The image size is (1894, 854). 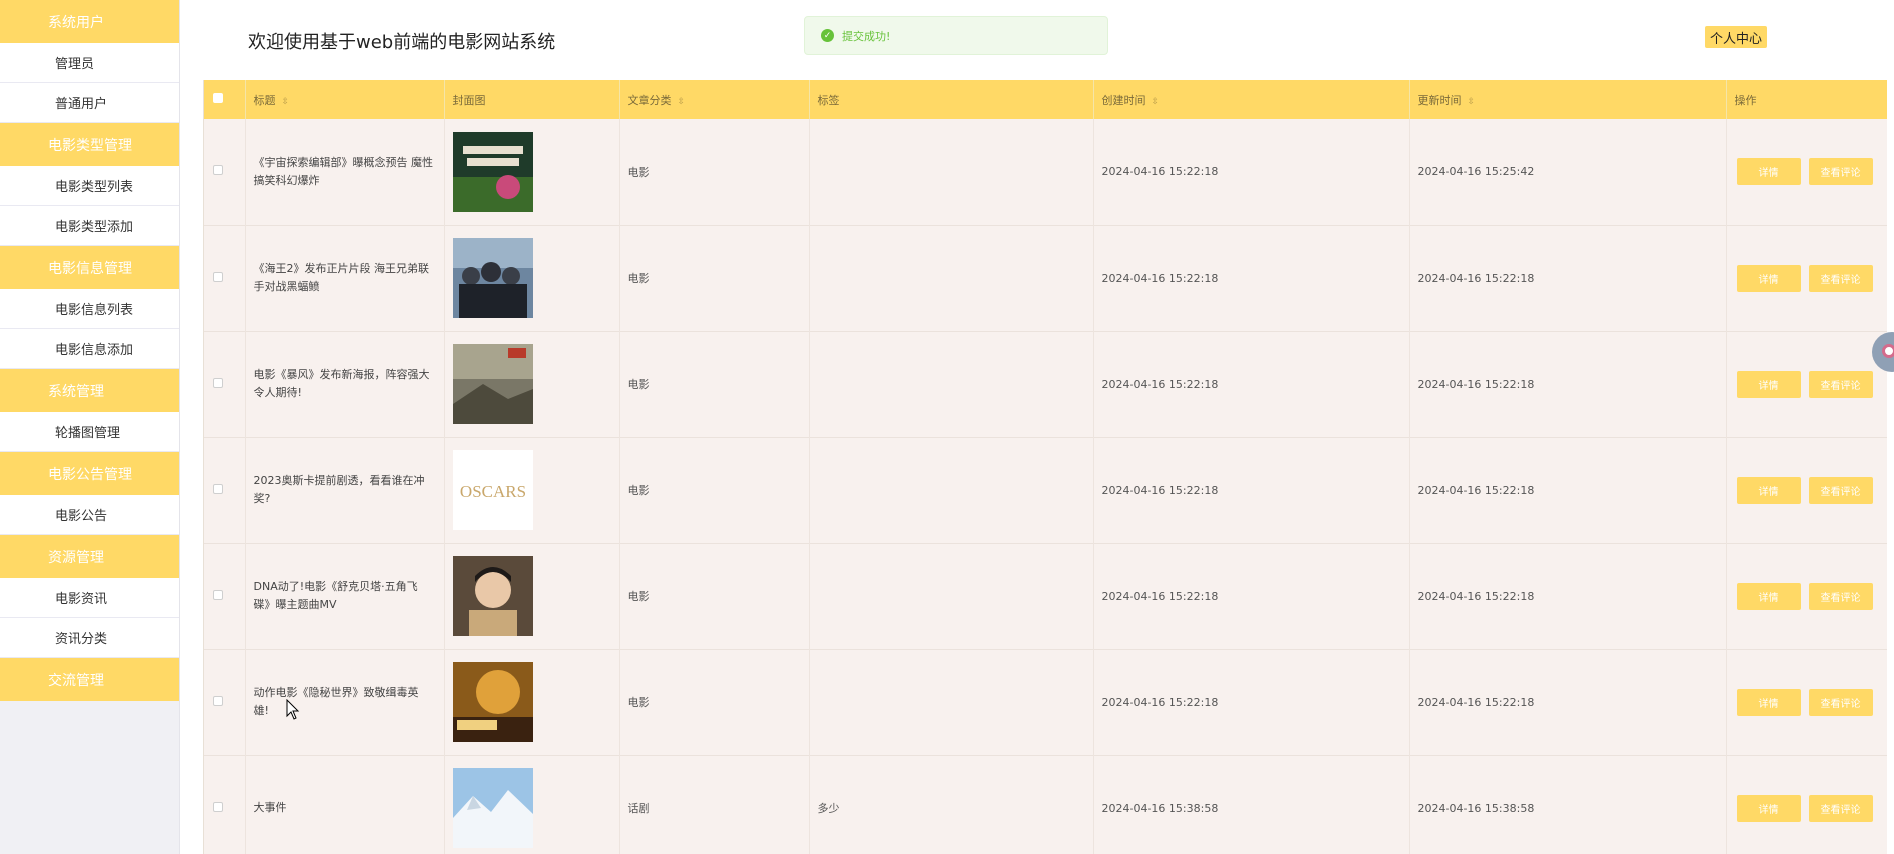 I want to click on sidebar-group: 电影信息管理, so click(x=89, y=267).